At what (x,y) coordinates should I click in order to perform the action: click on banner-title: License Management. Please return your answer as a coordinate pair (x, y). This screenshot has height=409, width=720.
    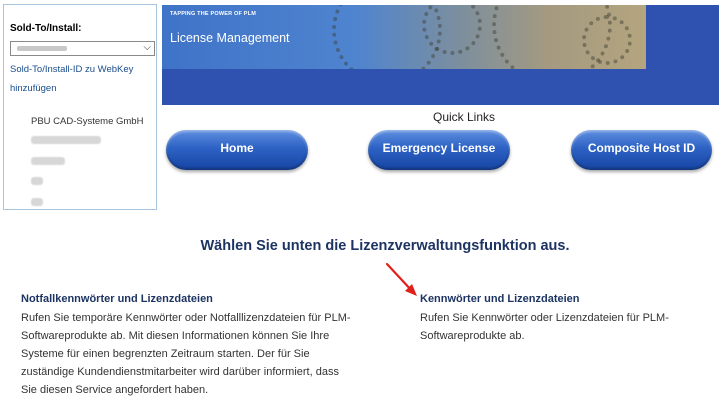
    Looking at the image, I should click on (230, 38).